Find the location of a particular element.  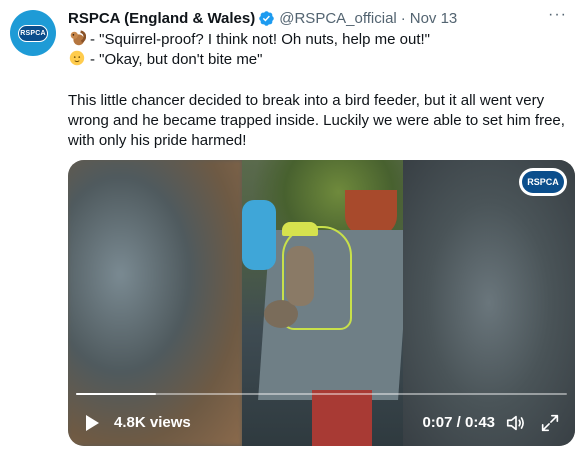

avatar: RSPCA is located at coordinates (33, 33).